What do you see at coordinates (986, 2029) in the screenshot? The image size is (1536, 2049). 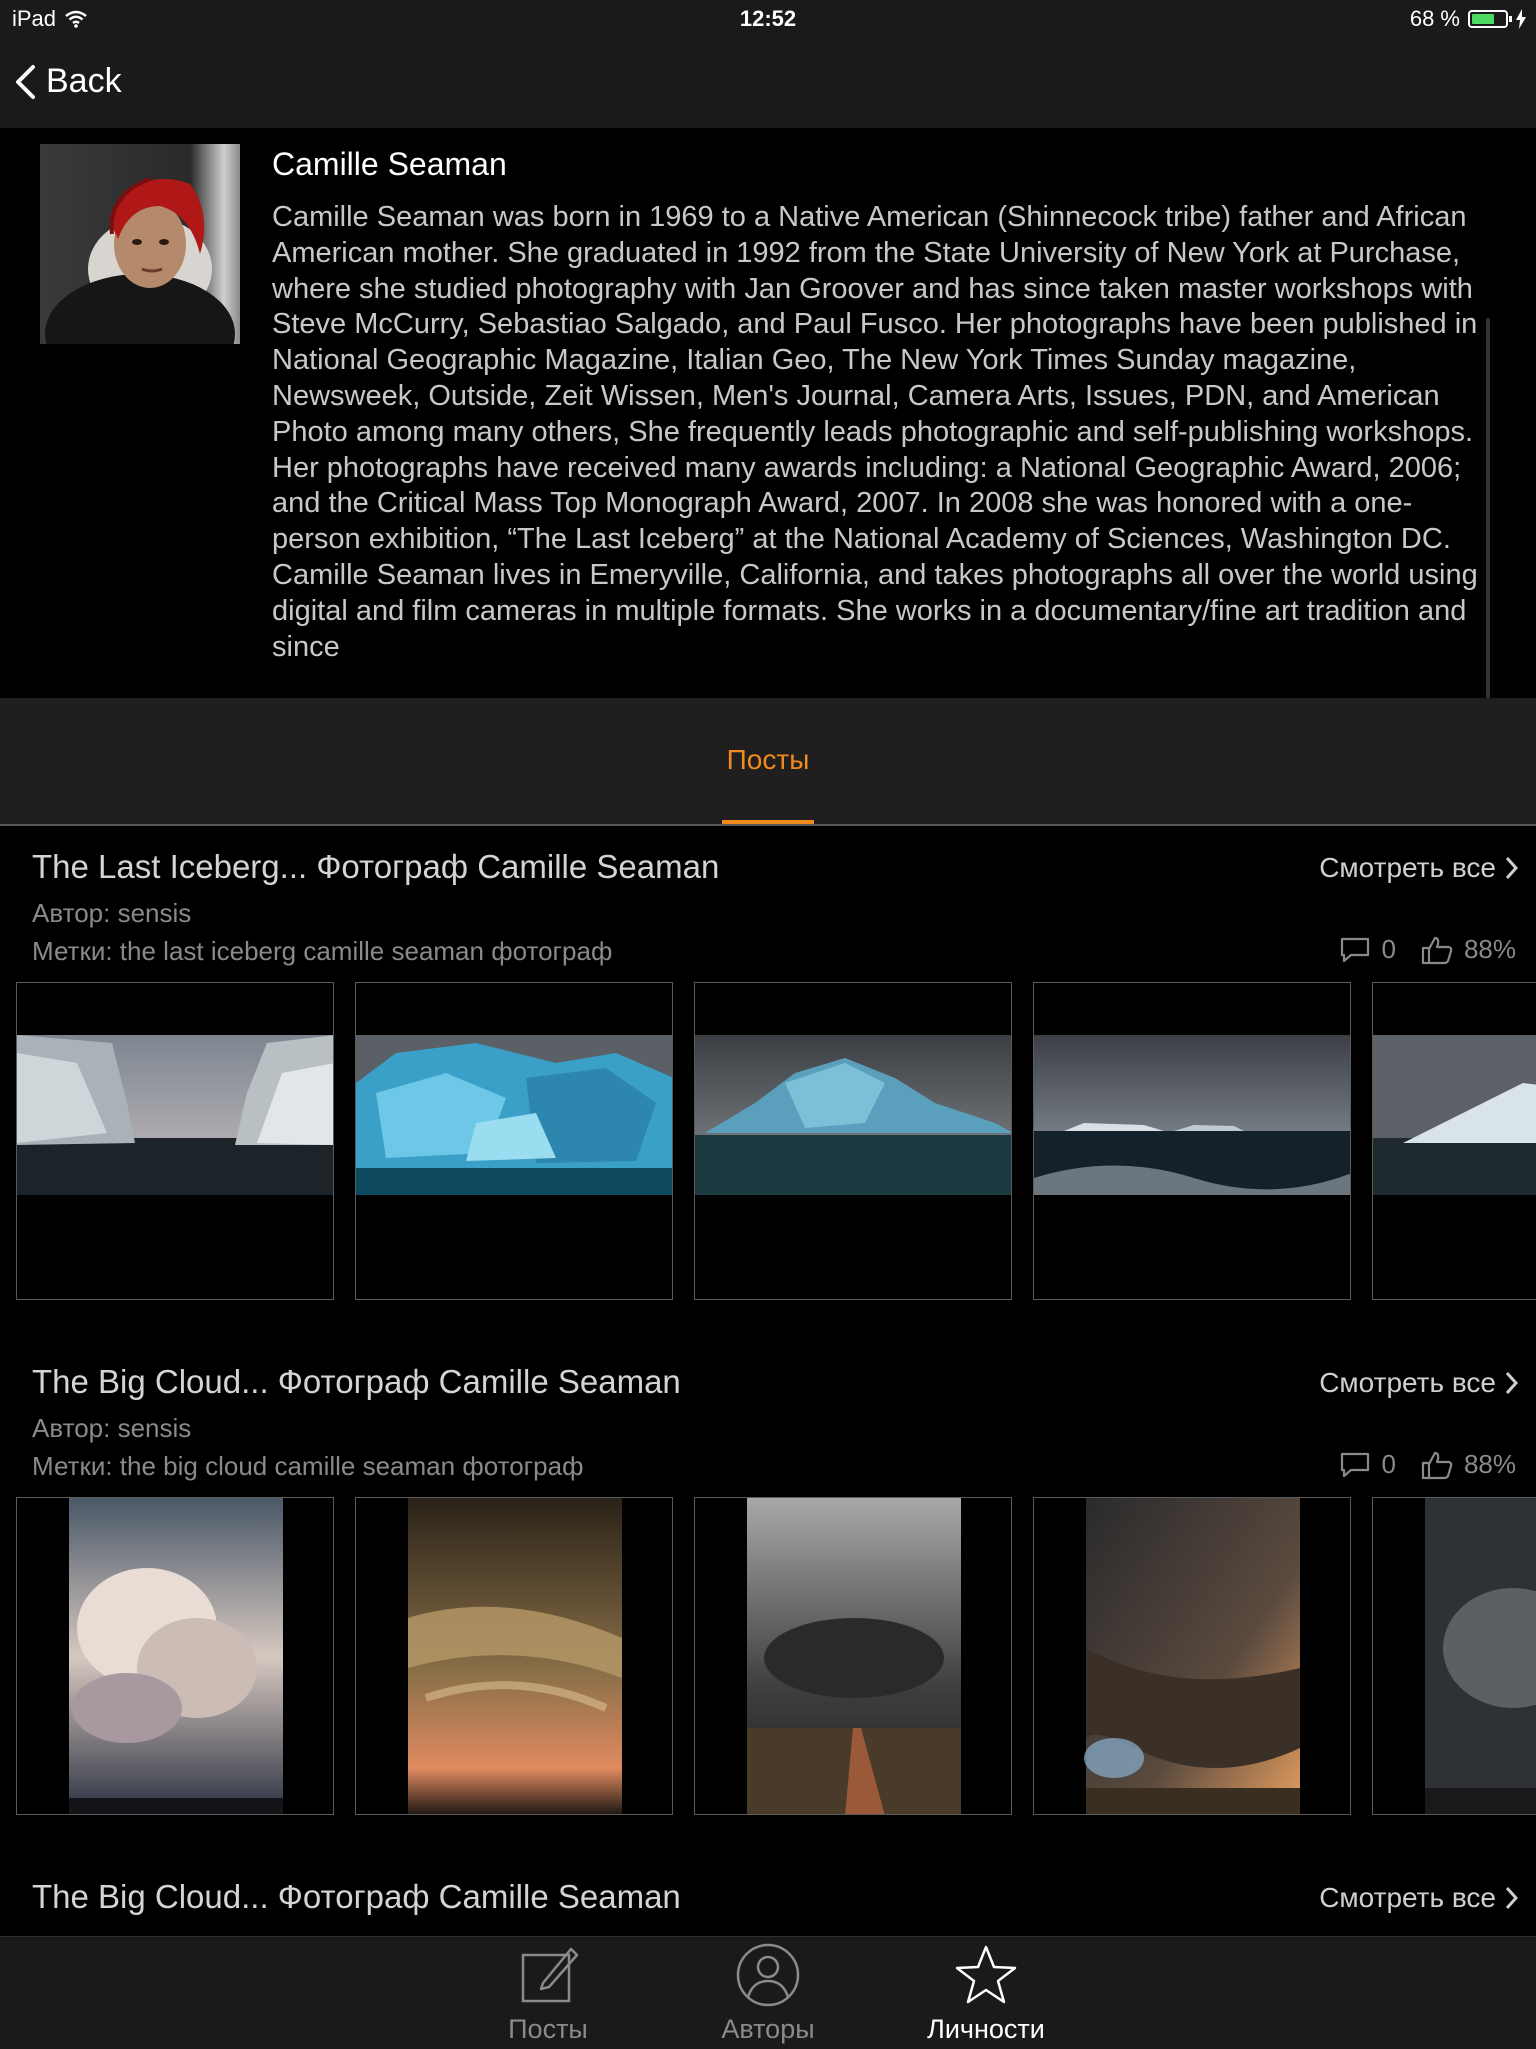 I see `tab-label: Личности` at bounding box center [986, 2029].